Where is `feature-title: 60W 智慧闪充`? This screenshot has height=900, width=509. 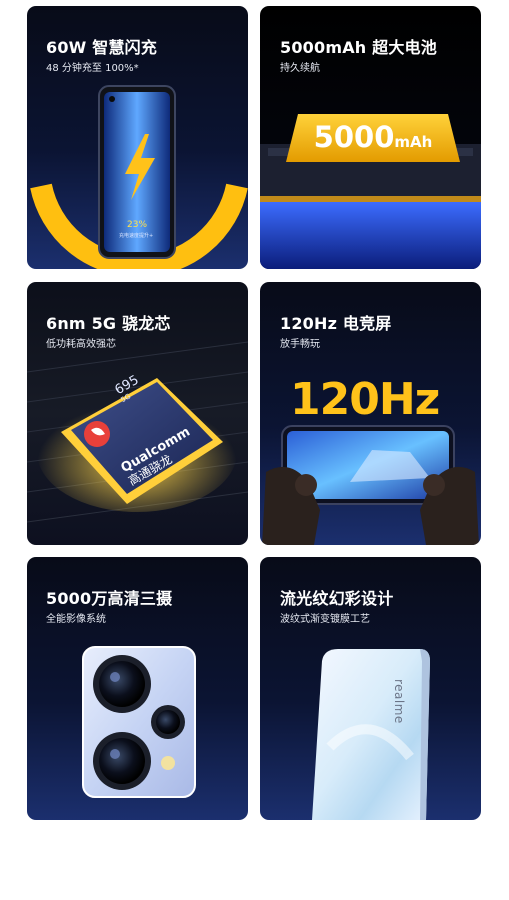
feature-title: 60W 智慧闪充 is located at coordinates (102, 47).